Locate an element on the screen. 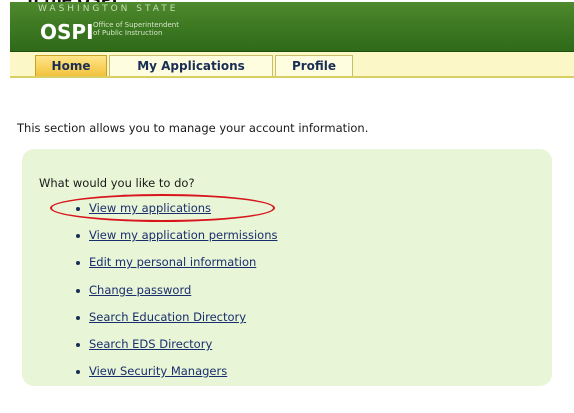 Image resolution: width=574 pixels, height=413 pixels. link-view-security-managers: View Security Managers is located at coordinates (158, 371).